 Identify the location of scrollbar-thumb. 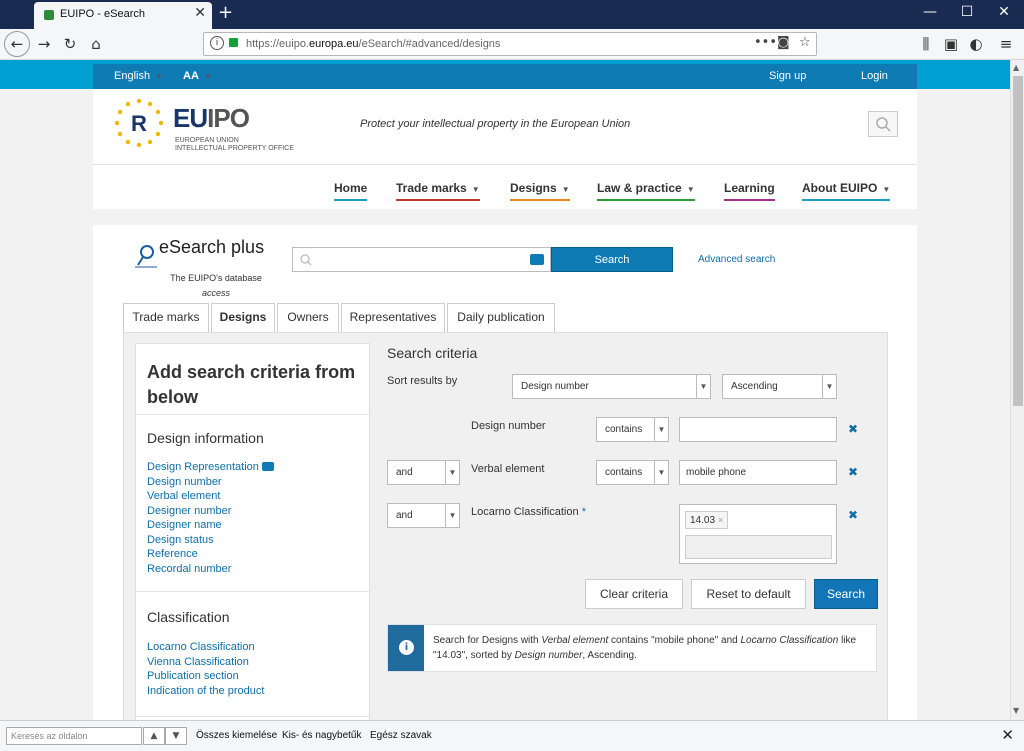
(1018, 241).